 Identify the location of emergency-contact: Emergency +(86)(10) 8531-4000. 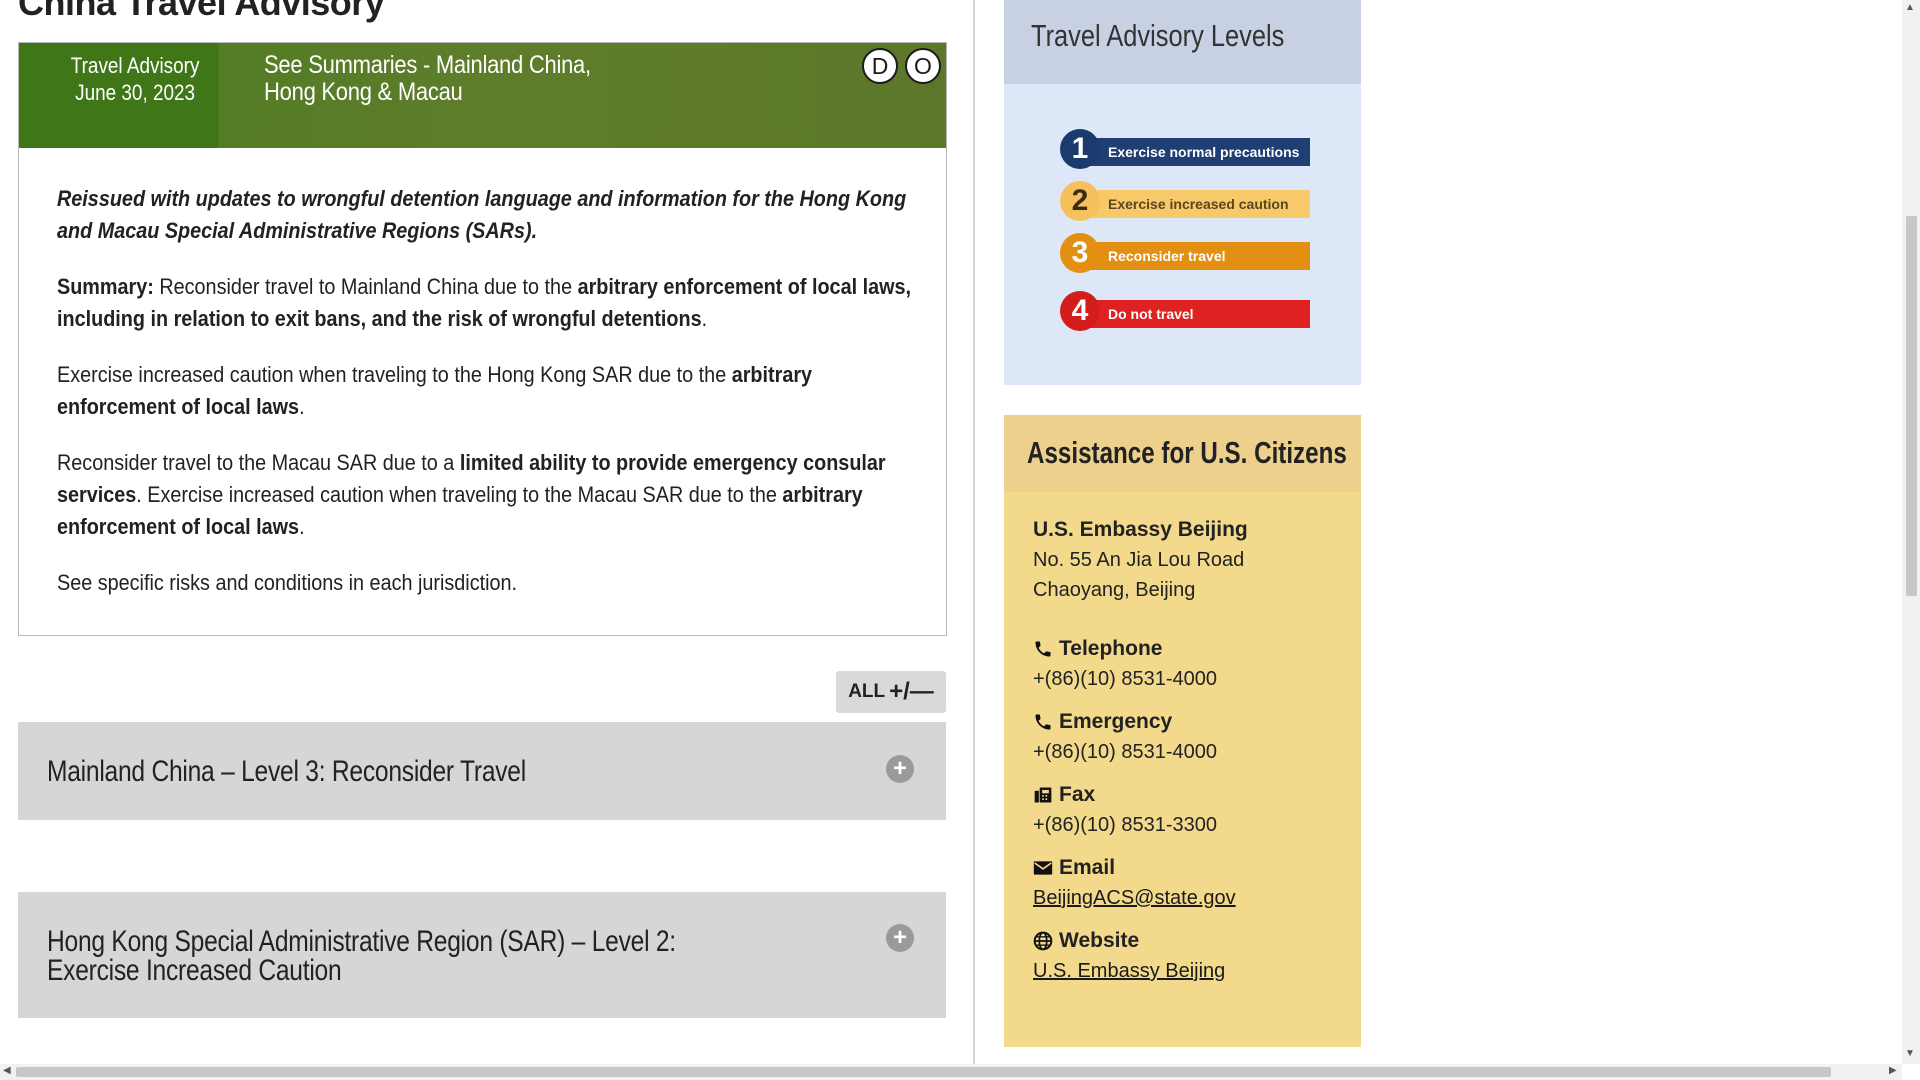
(1125, 737).